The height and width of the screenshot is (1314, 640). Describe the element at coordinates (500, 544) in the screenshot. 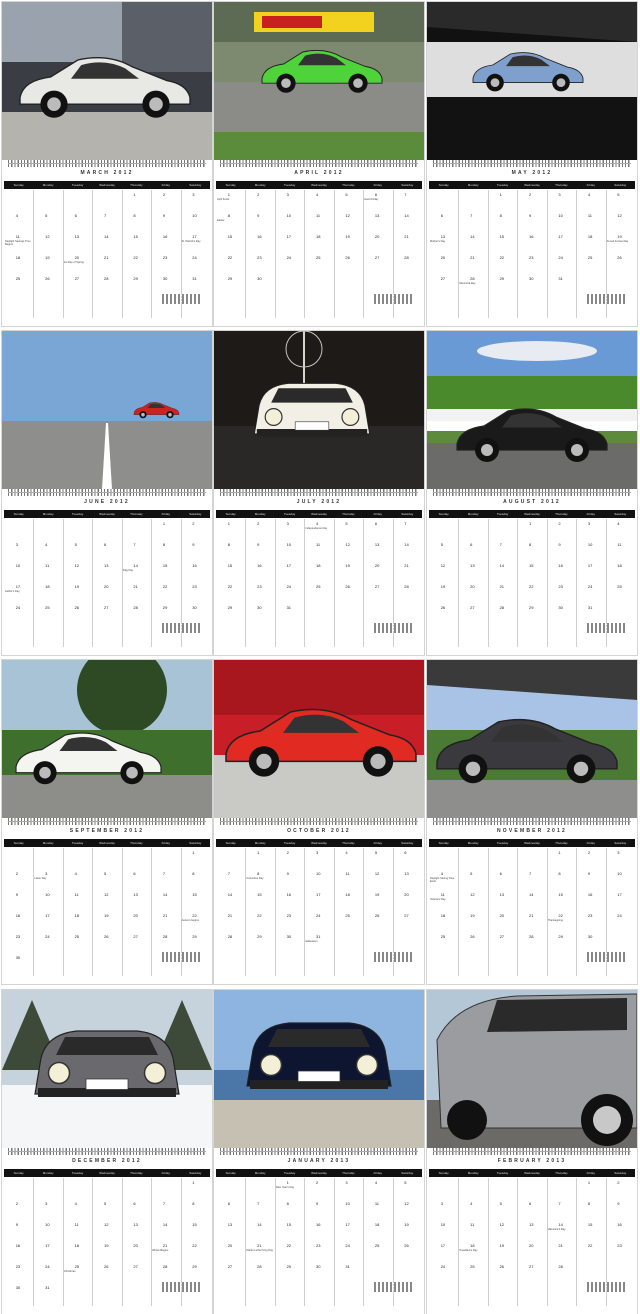

I see `day-number: 7` at that location.